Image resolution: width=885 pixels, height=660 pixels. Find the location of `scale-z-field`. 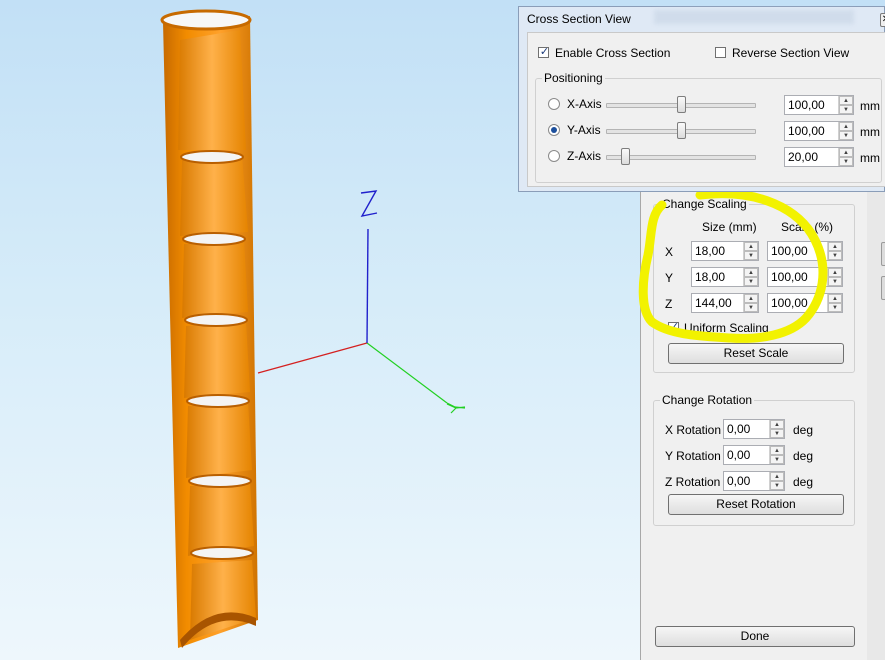

scale-z-field is located at coordinates (798, 303).